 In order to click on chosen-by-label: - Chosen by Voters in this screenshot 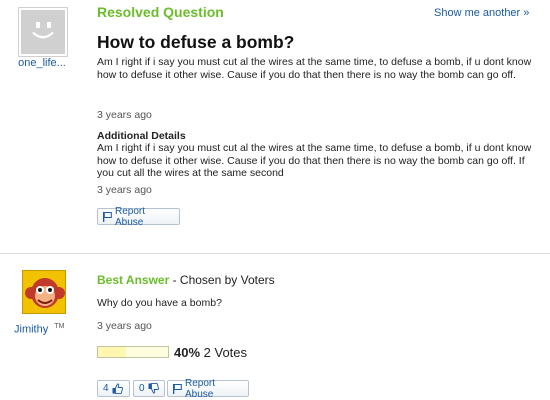, I will do `click(222, 280)`.